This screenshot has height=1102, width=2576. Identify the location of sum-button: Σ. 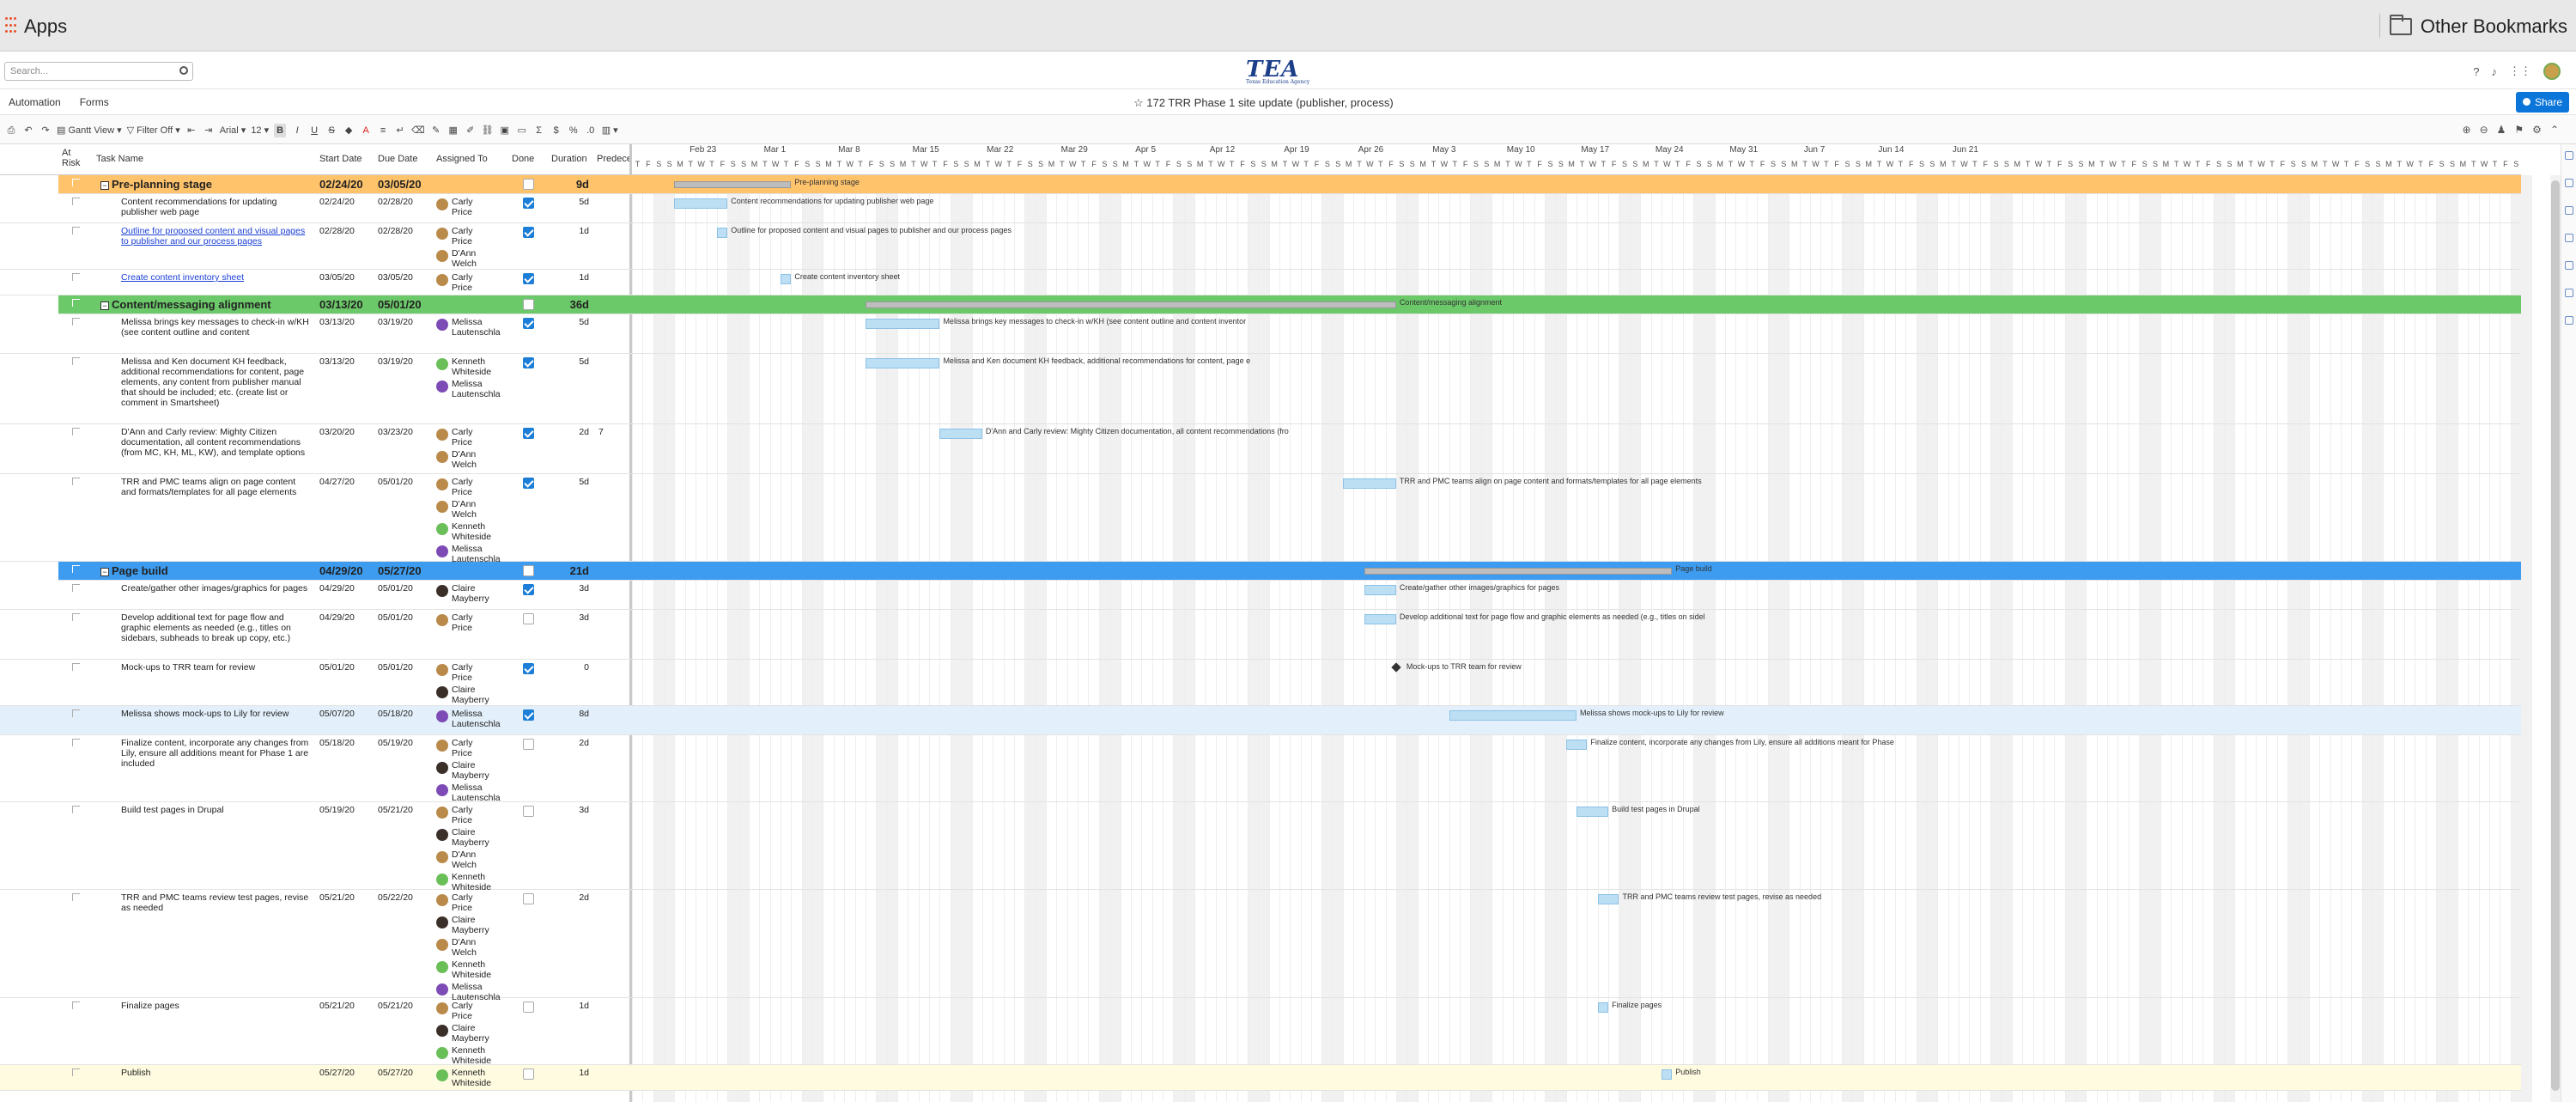
(539, 130).